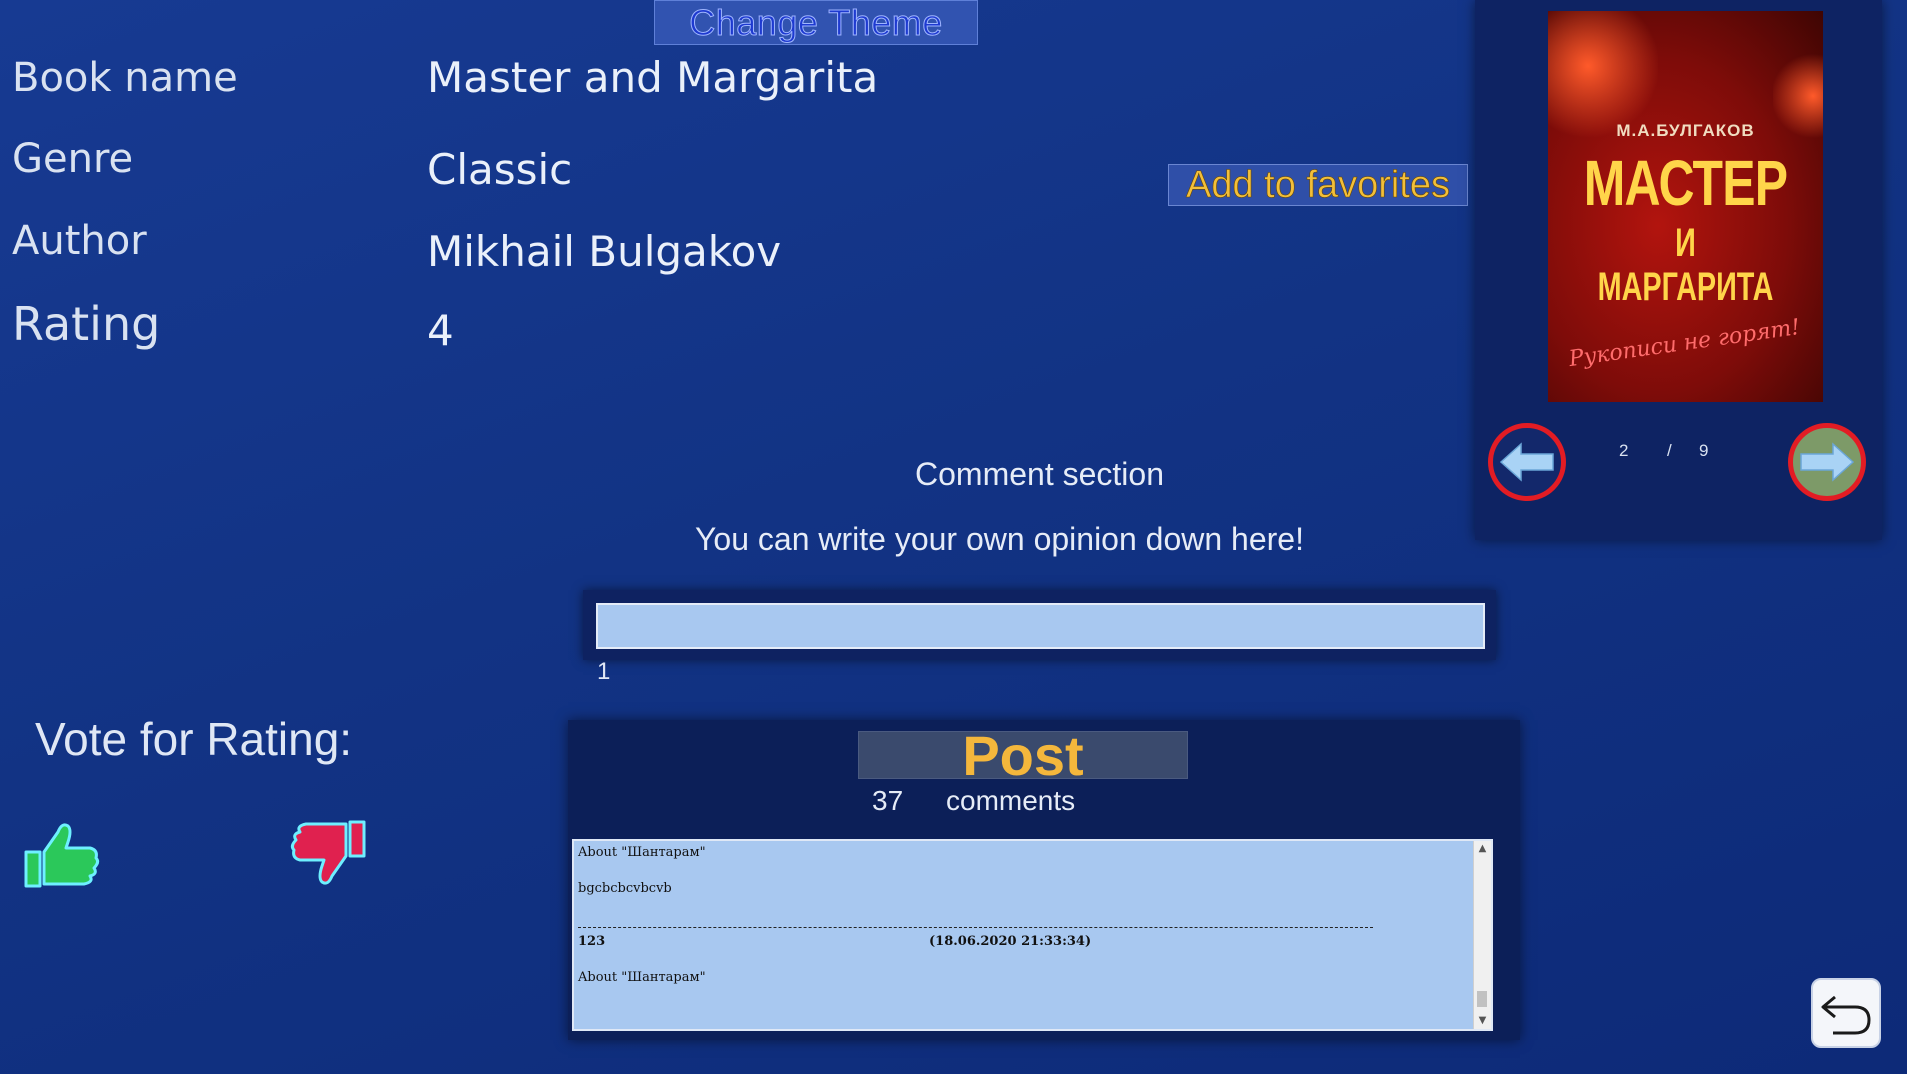 Image resolution: width=1907 pixels, height=1074 pixels. I want to click on arrow-right-icon, so click(1827, 462).